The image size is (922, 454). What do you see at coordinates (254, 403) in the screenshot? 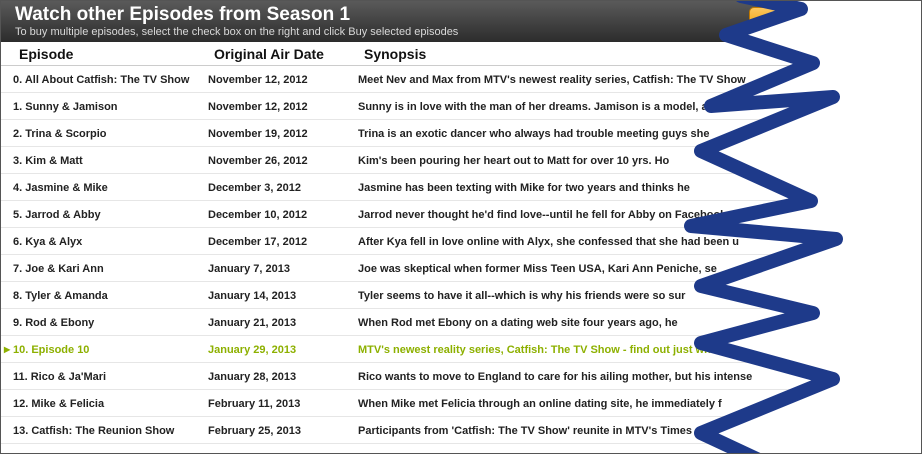
I see `episode-air-date: February 11, 2013` at bounding box center [254, 403].